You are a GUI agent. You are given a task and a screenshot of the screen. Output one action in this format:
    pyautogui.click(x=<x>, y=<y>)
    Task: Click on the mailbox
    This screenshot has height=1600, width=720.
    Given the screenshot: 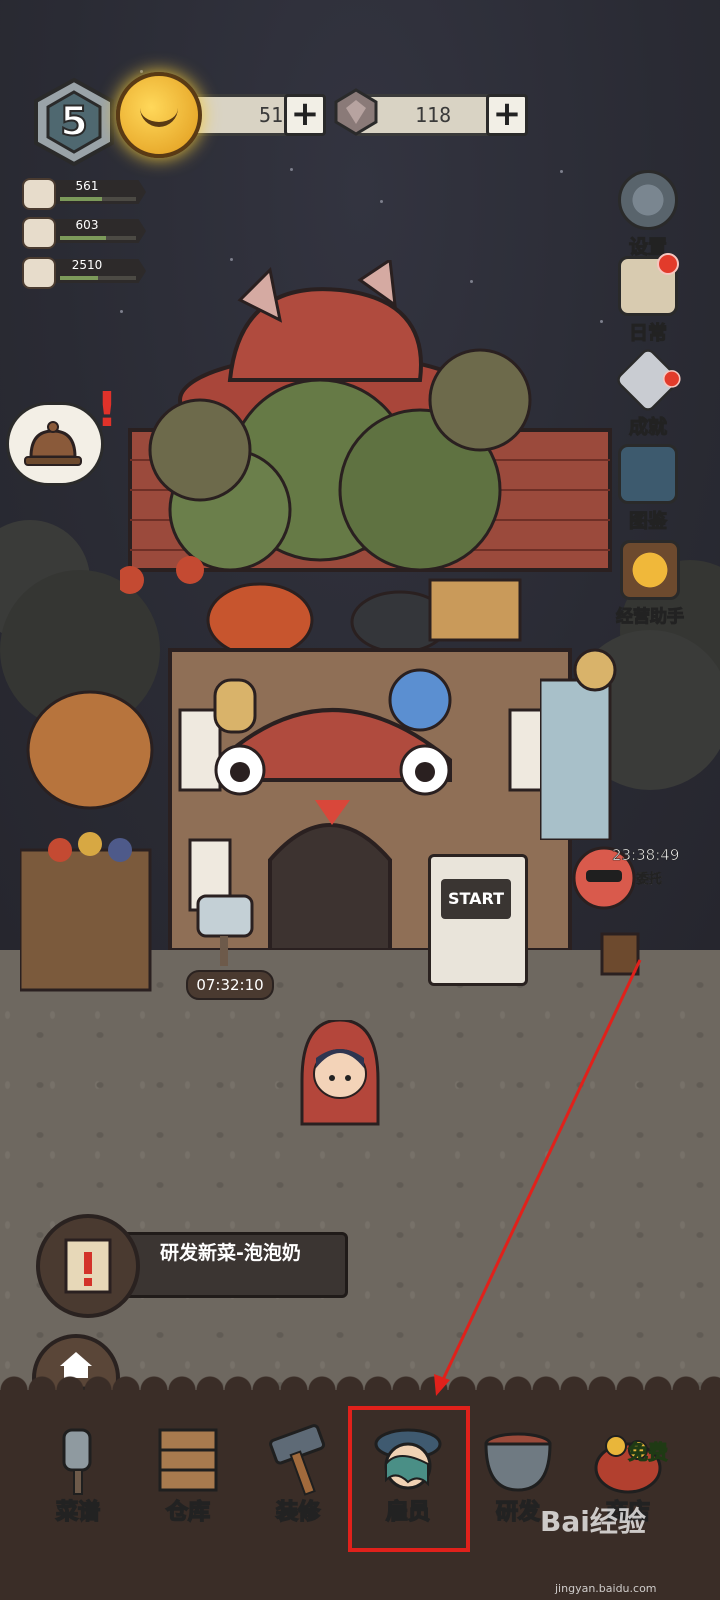 What is the action you would take?
    pyautogui.click(x=223, y=930)
    